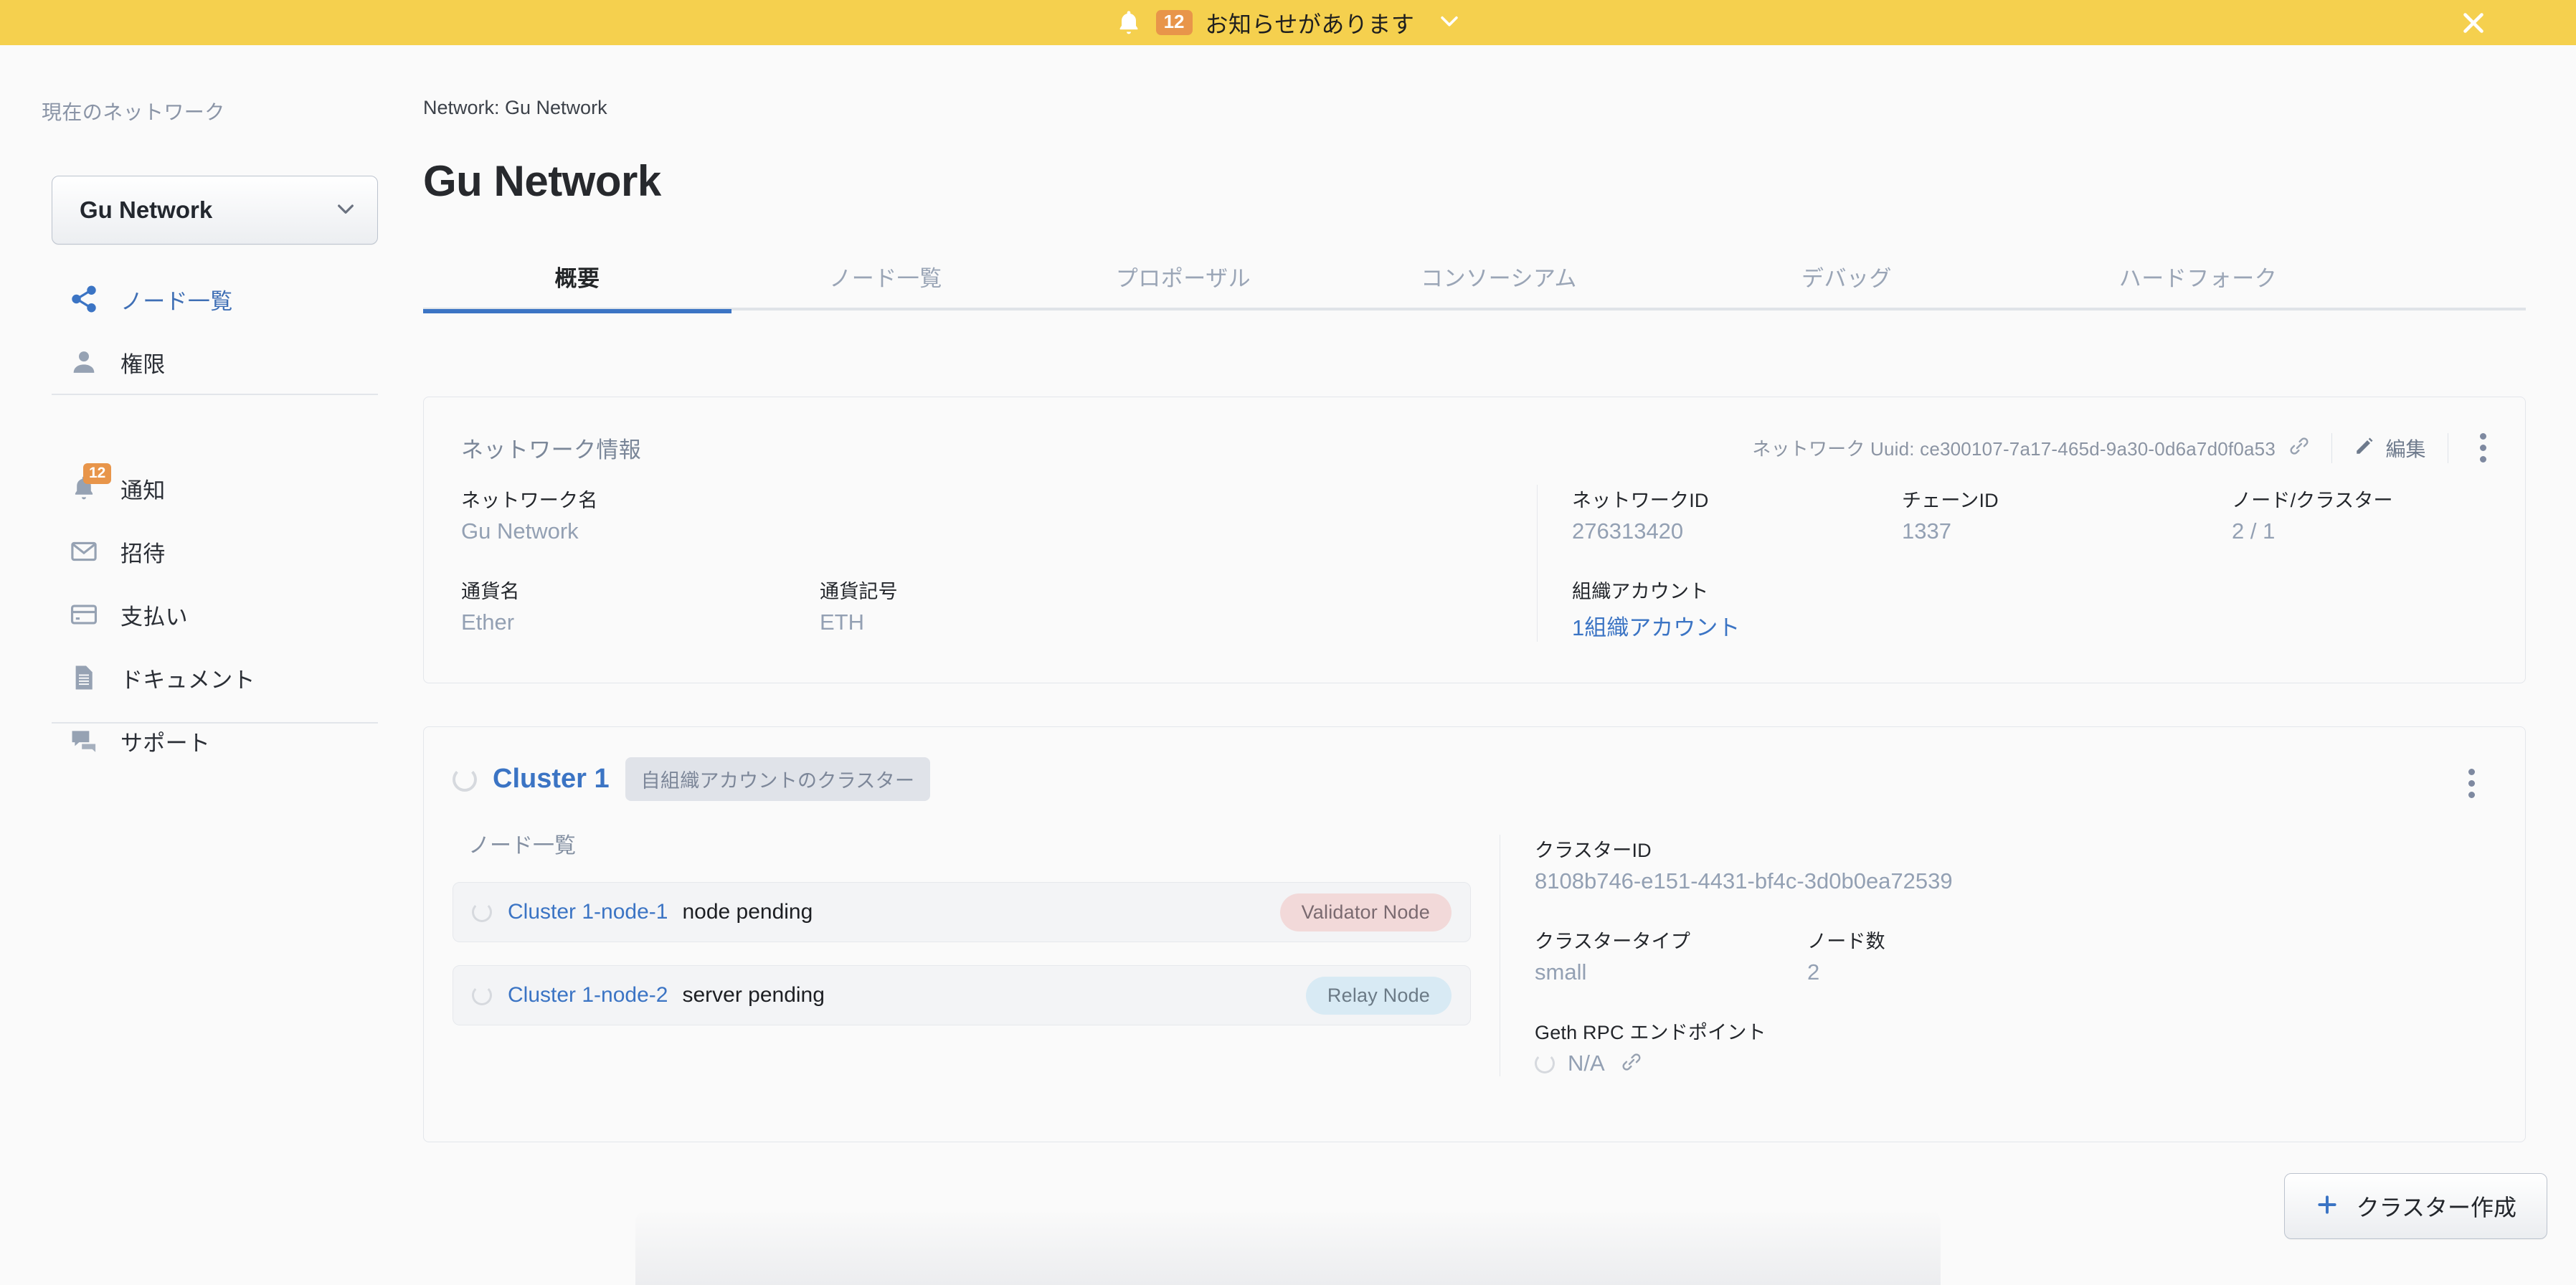 Image resolution: width=2576 pixels, height=1285 pixels. Describe the element at coordinates (1744, 880) in the screenshot. I see `field-value: 8108b746-e151-4431-bf4c-3d0b0ea72539` at that location.